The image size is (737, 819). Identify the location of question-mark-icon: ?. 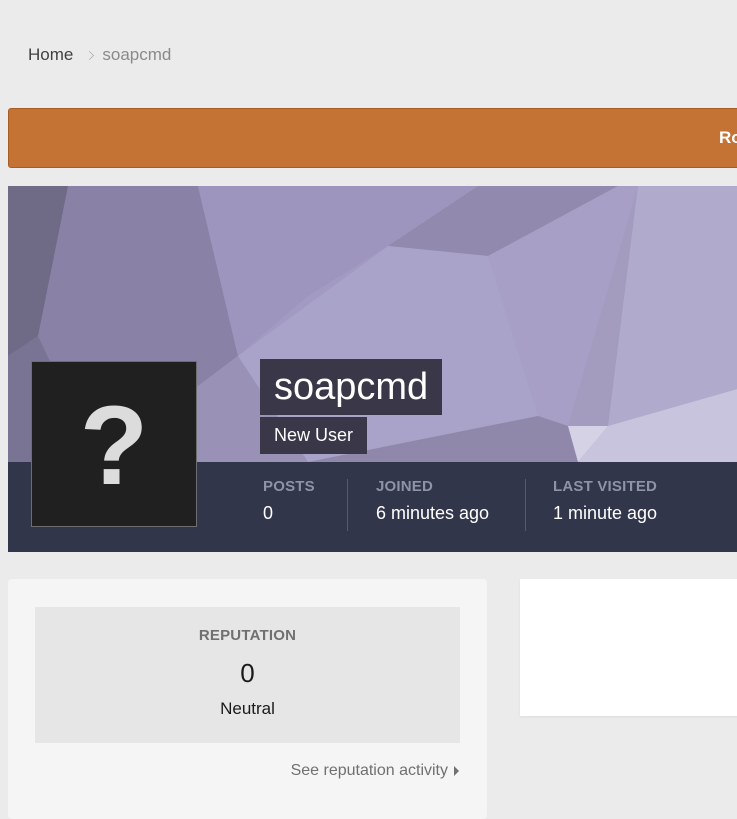
(114, 445).